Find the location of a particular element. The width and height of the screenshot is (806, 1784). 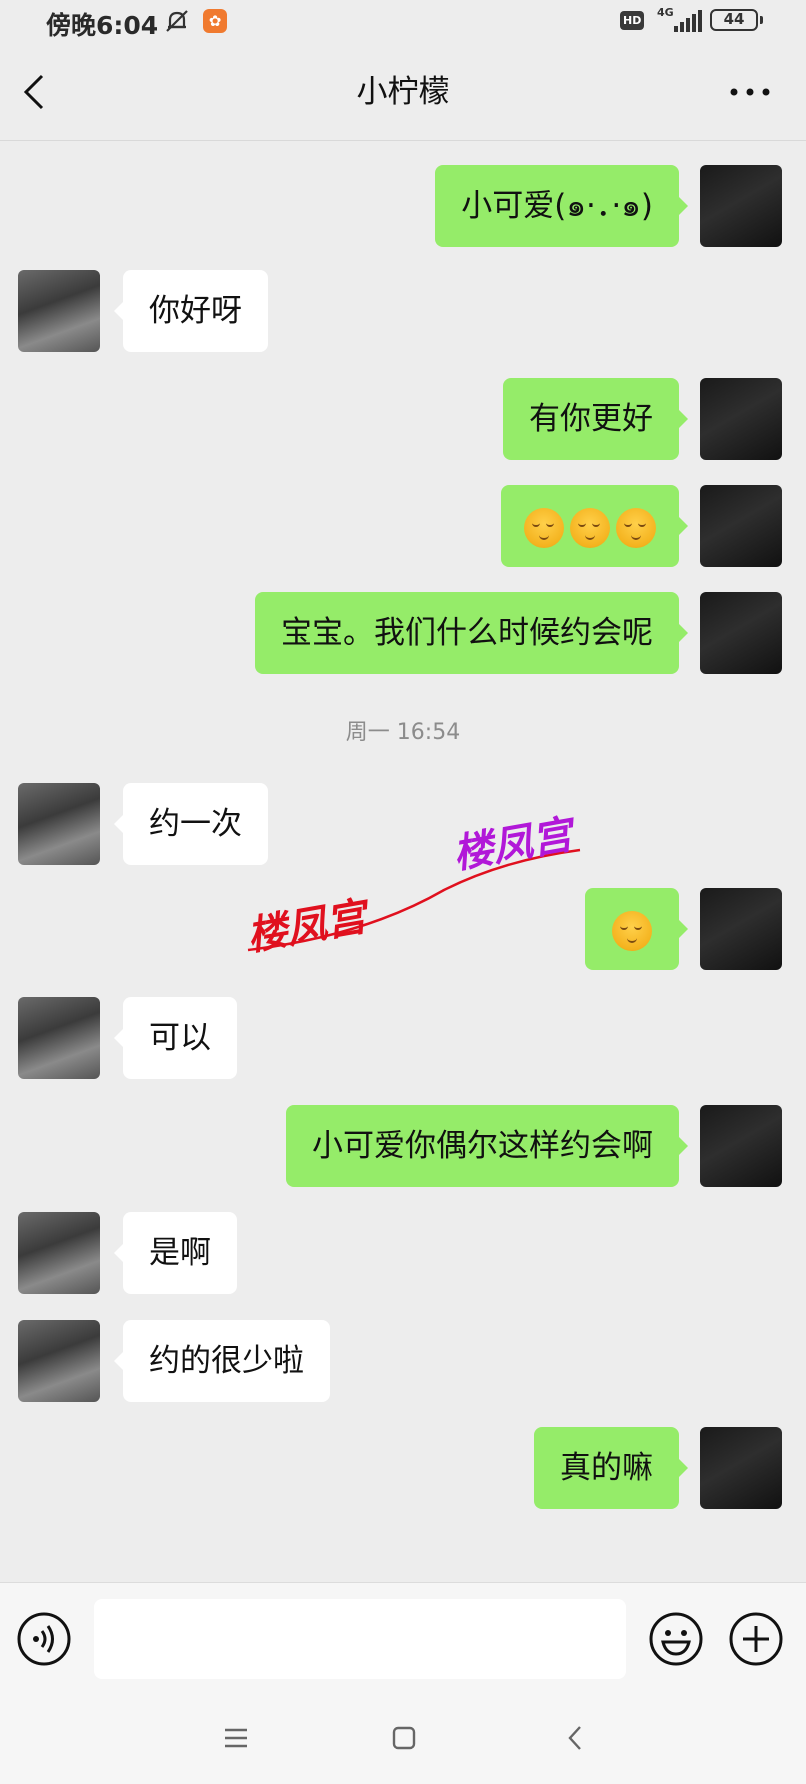

chat-header: 小柠檬 is located at coordinates (403, 92).